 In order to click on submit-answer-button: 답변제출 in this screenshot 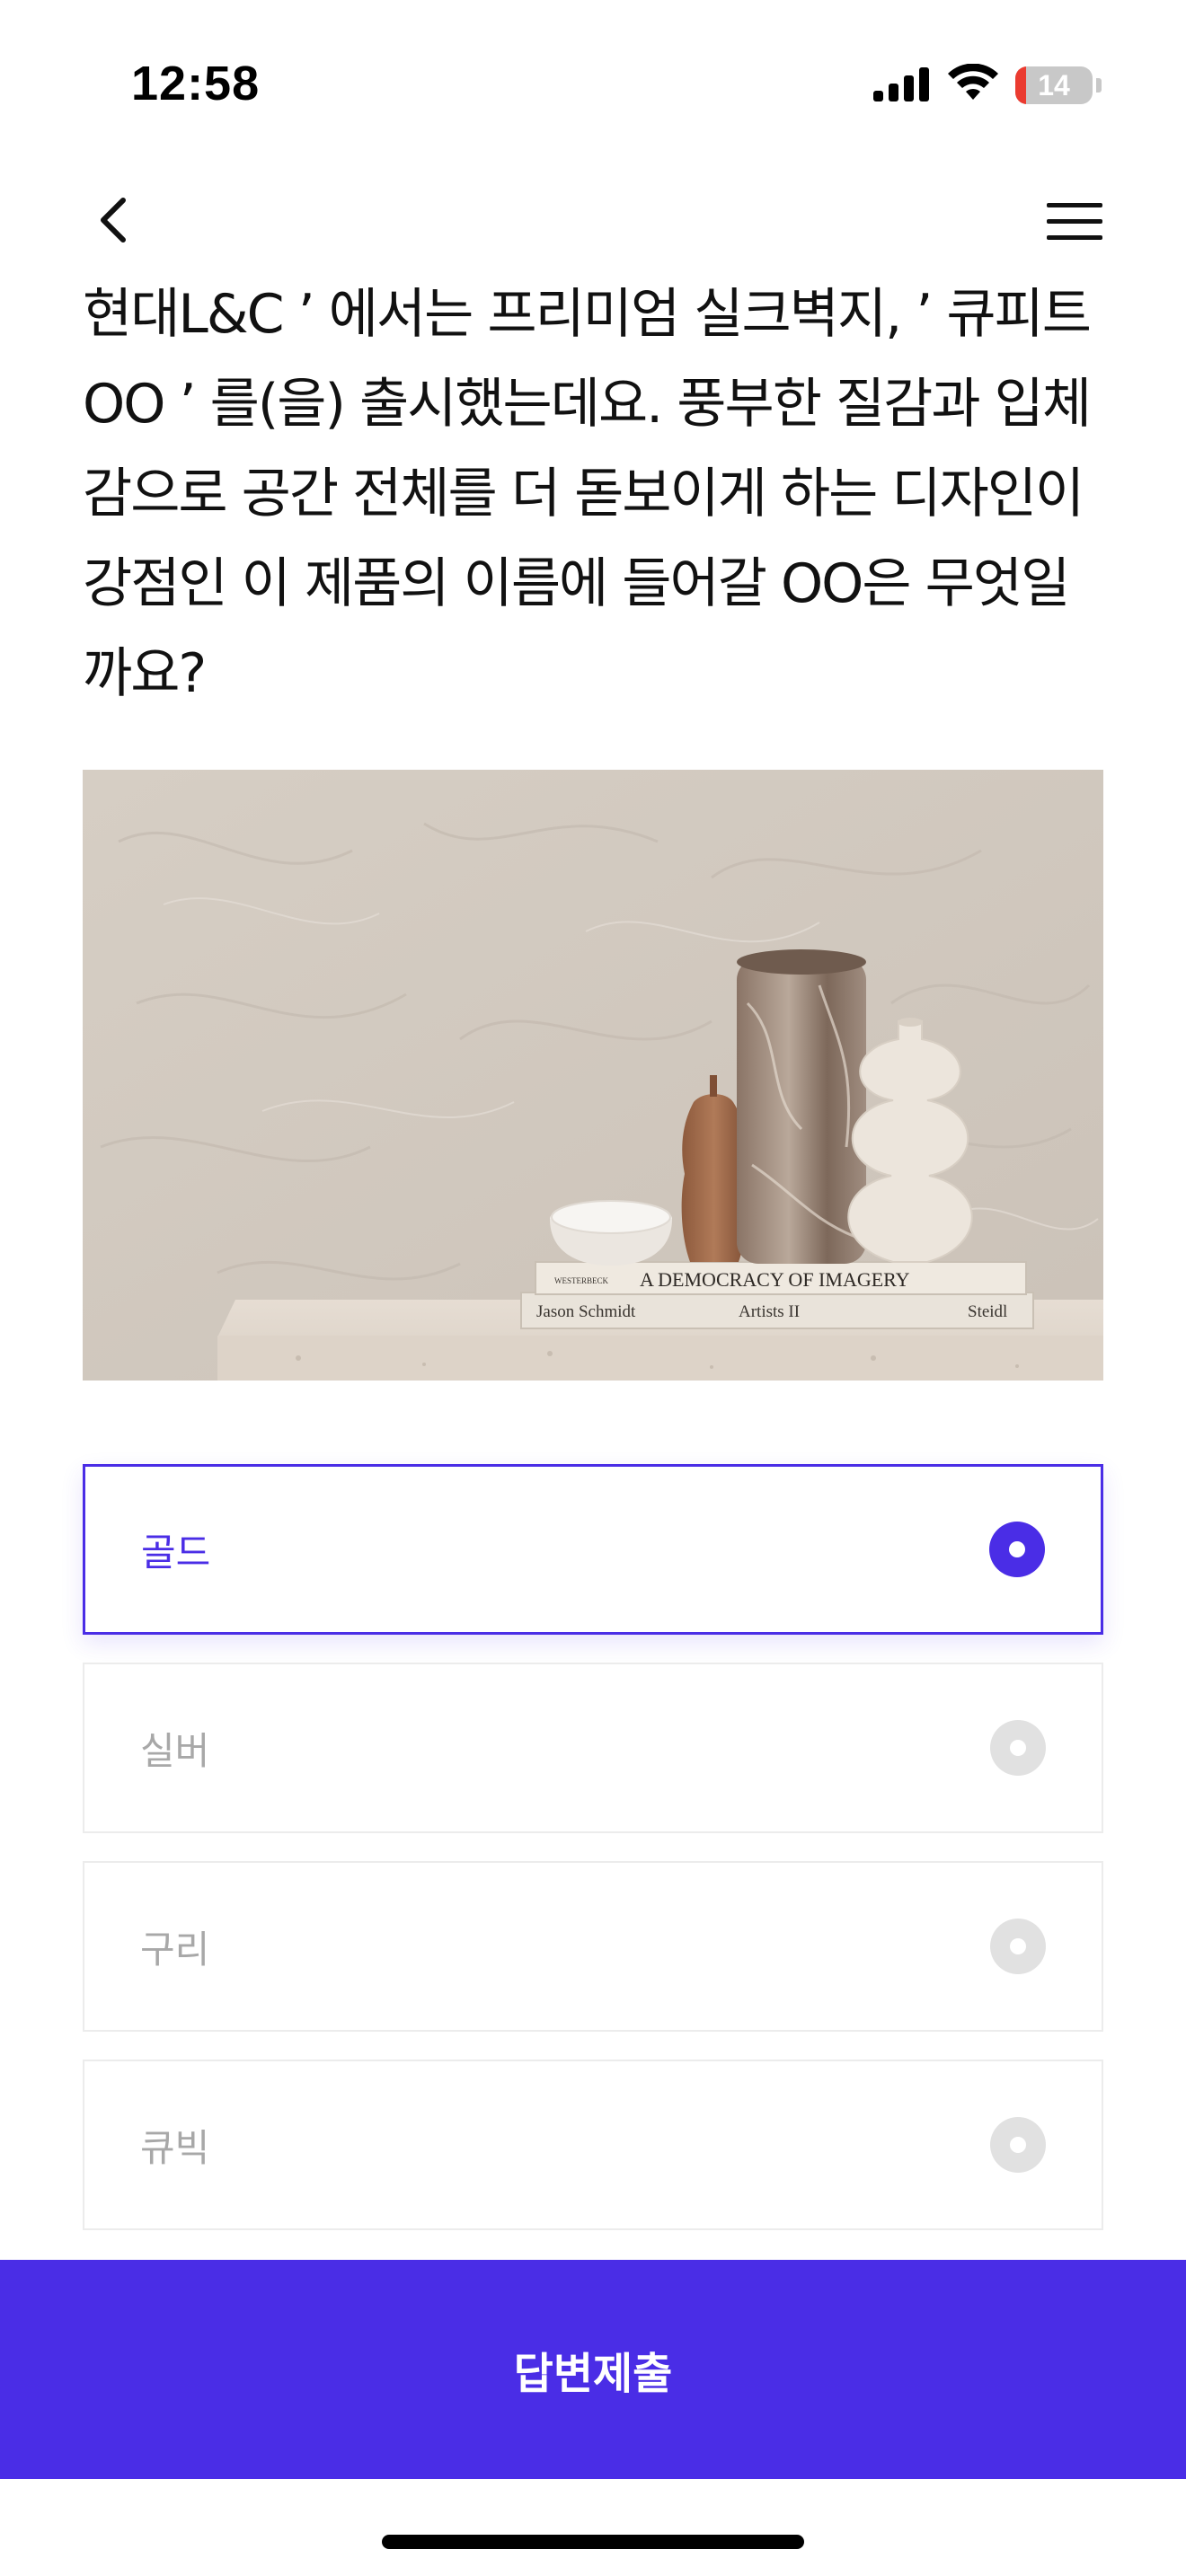, I will do `click(593, 2369)`.